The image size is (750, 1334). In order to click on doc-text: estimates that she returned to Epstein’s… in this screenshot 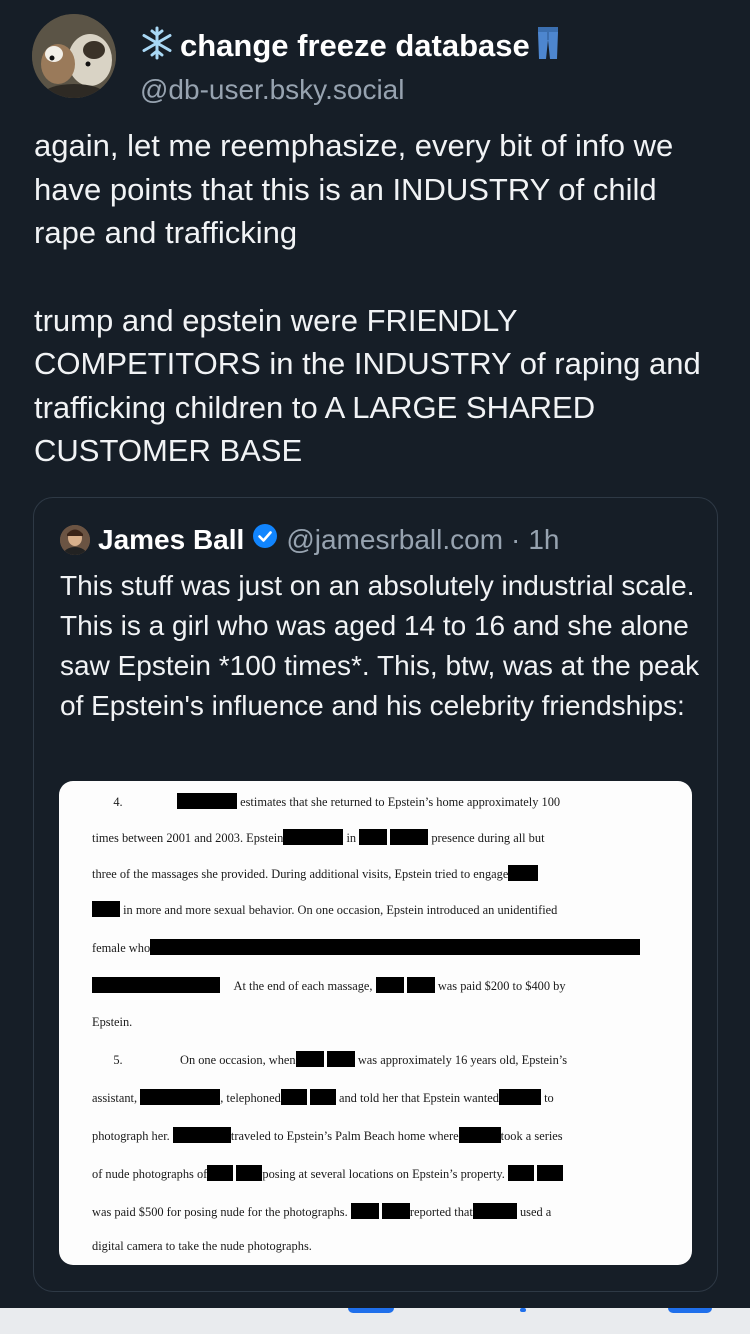, I will do `click(400, 802)`.